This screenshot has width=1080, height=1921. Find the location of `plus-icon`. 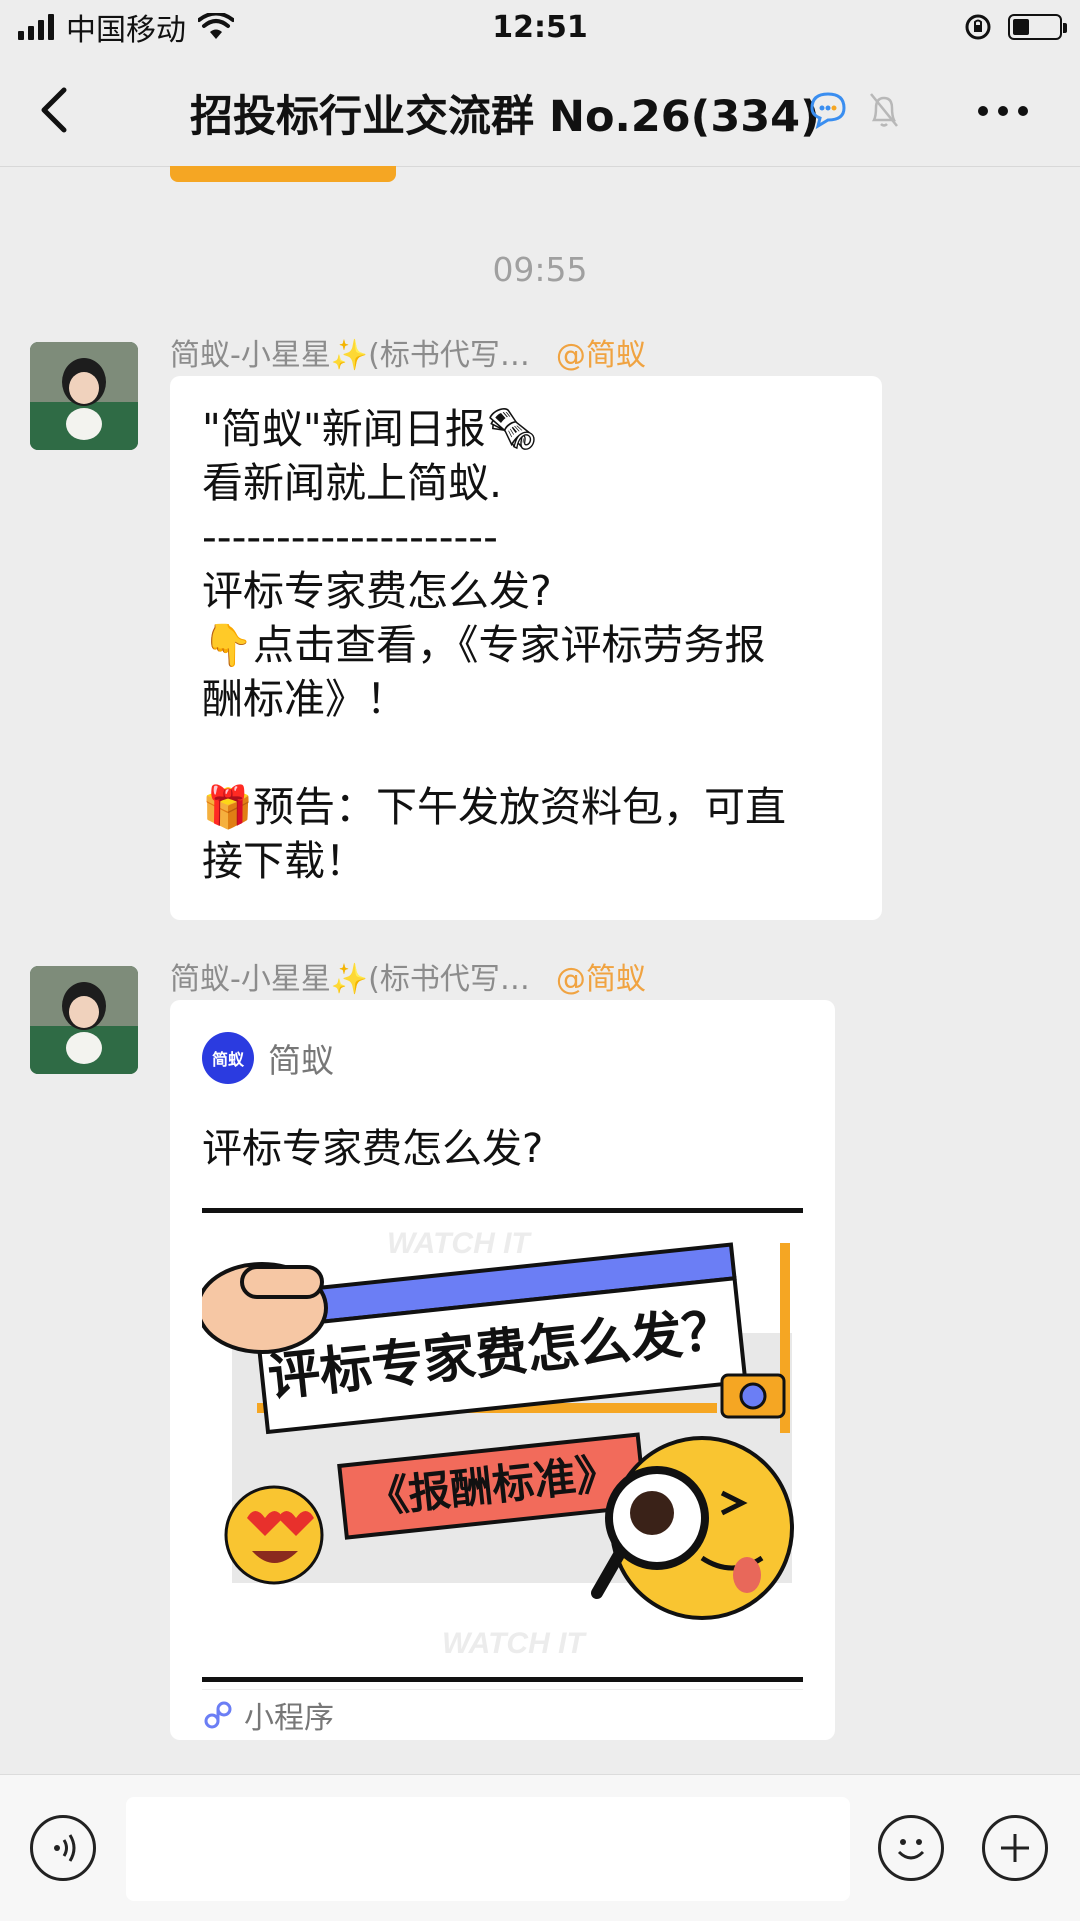

plus-icon is located at coordinates (1015, 1848).